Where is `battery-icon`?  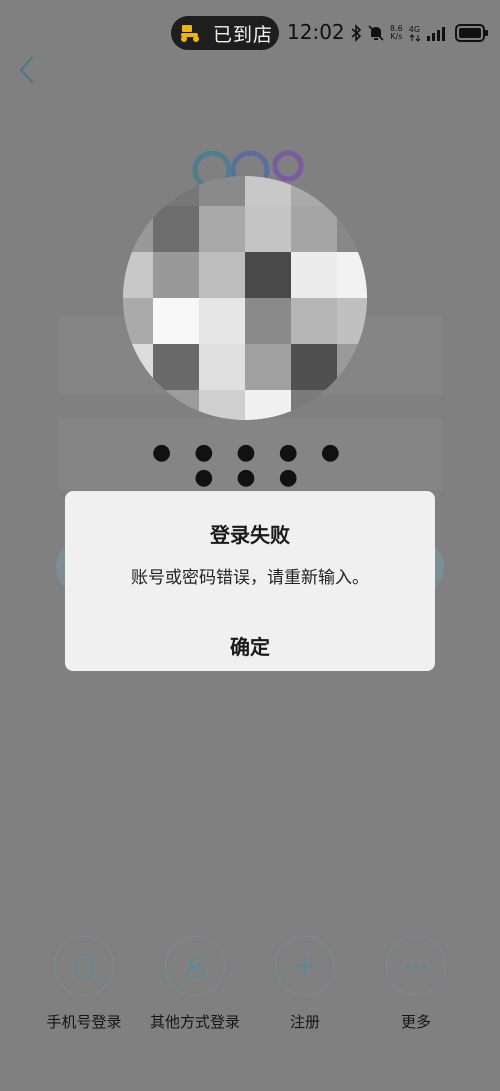 battery-icon is located at coordinates (471, 33).